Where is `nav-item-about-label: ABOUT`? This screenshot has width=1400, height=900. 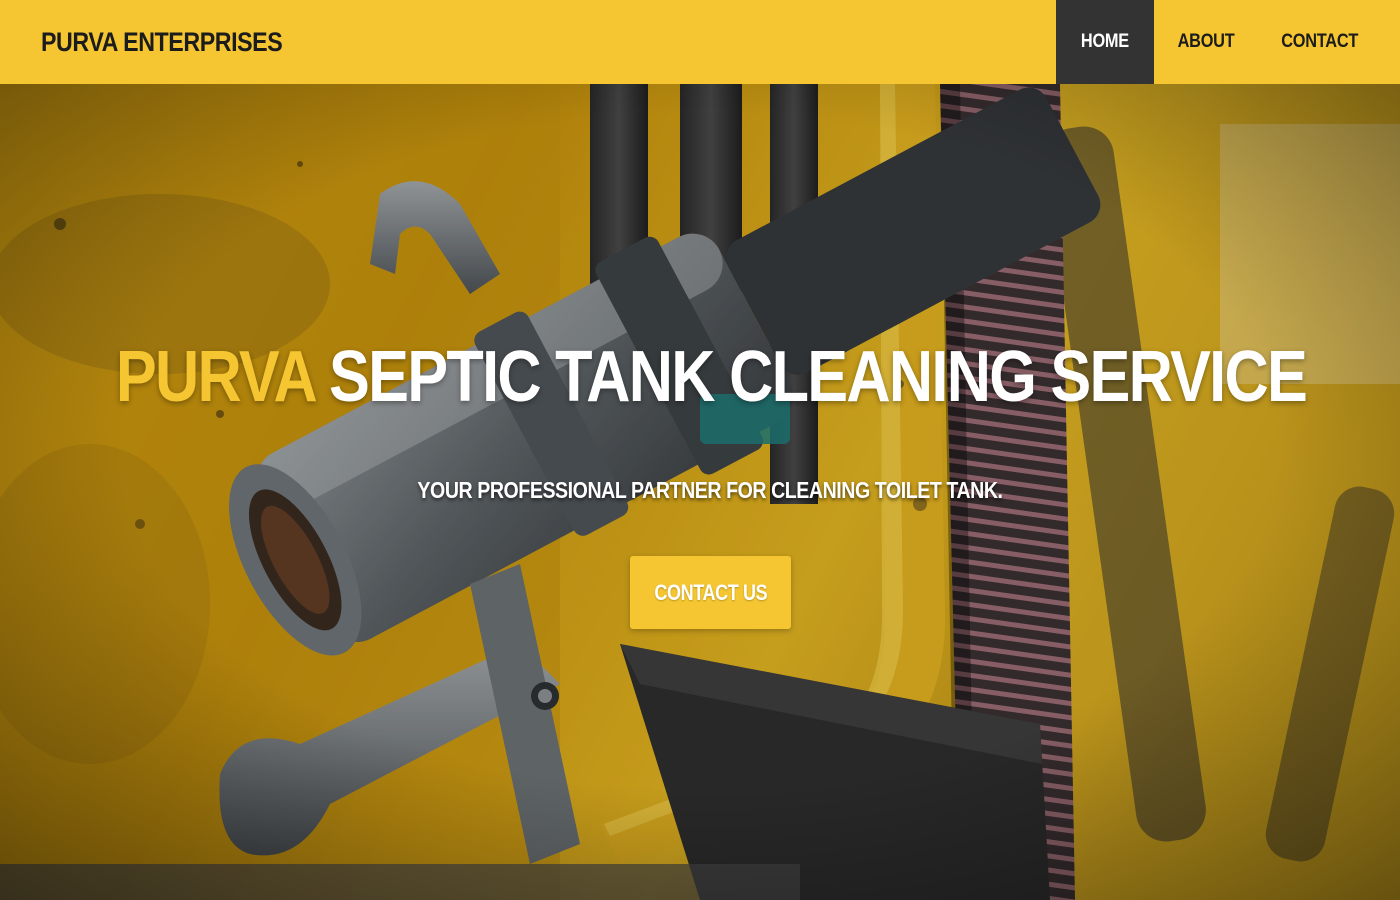
nav-item-about-label: ABOUT is located at coordinates (1206, 41).